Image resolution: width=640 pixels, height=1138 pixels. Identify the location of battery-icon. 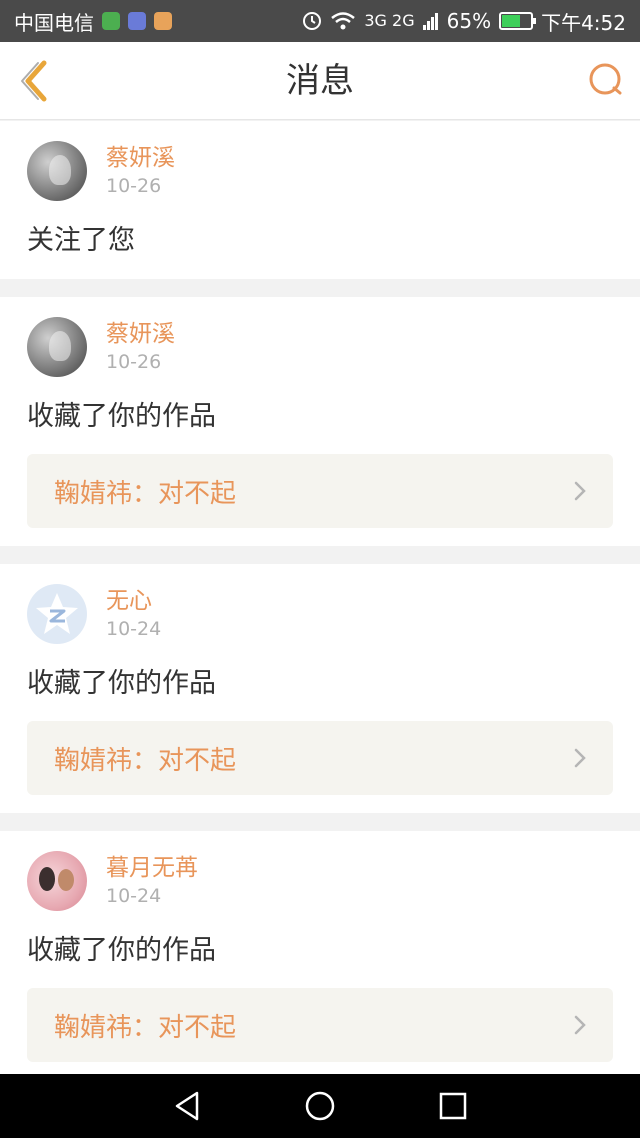
(518, 21).